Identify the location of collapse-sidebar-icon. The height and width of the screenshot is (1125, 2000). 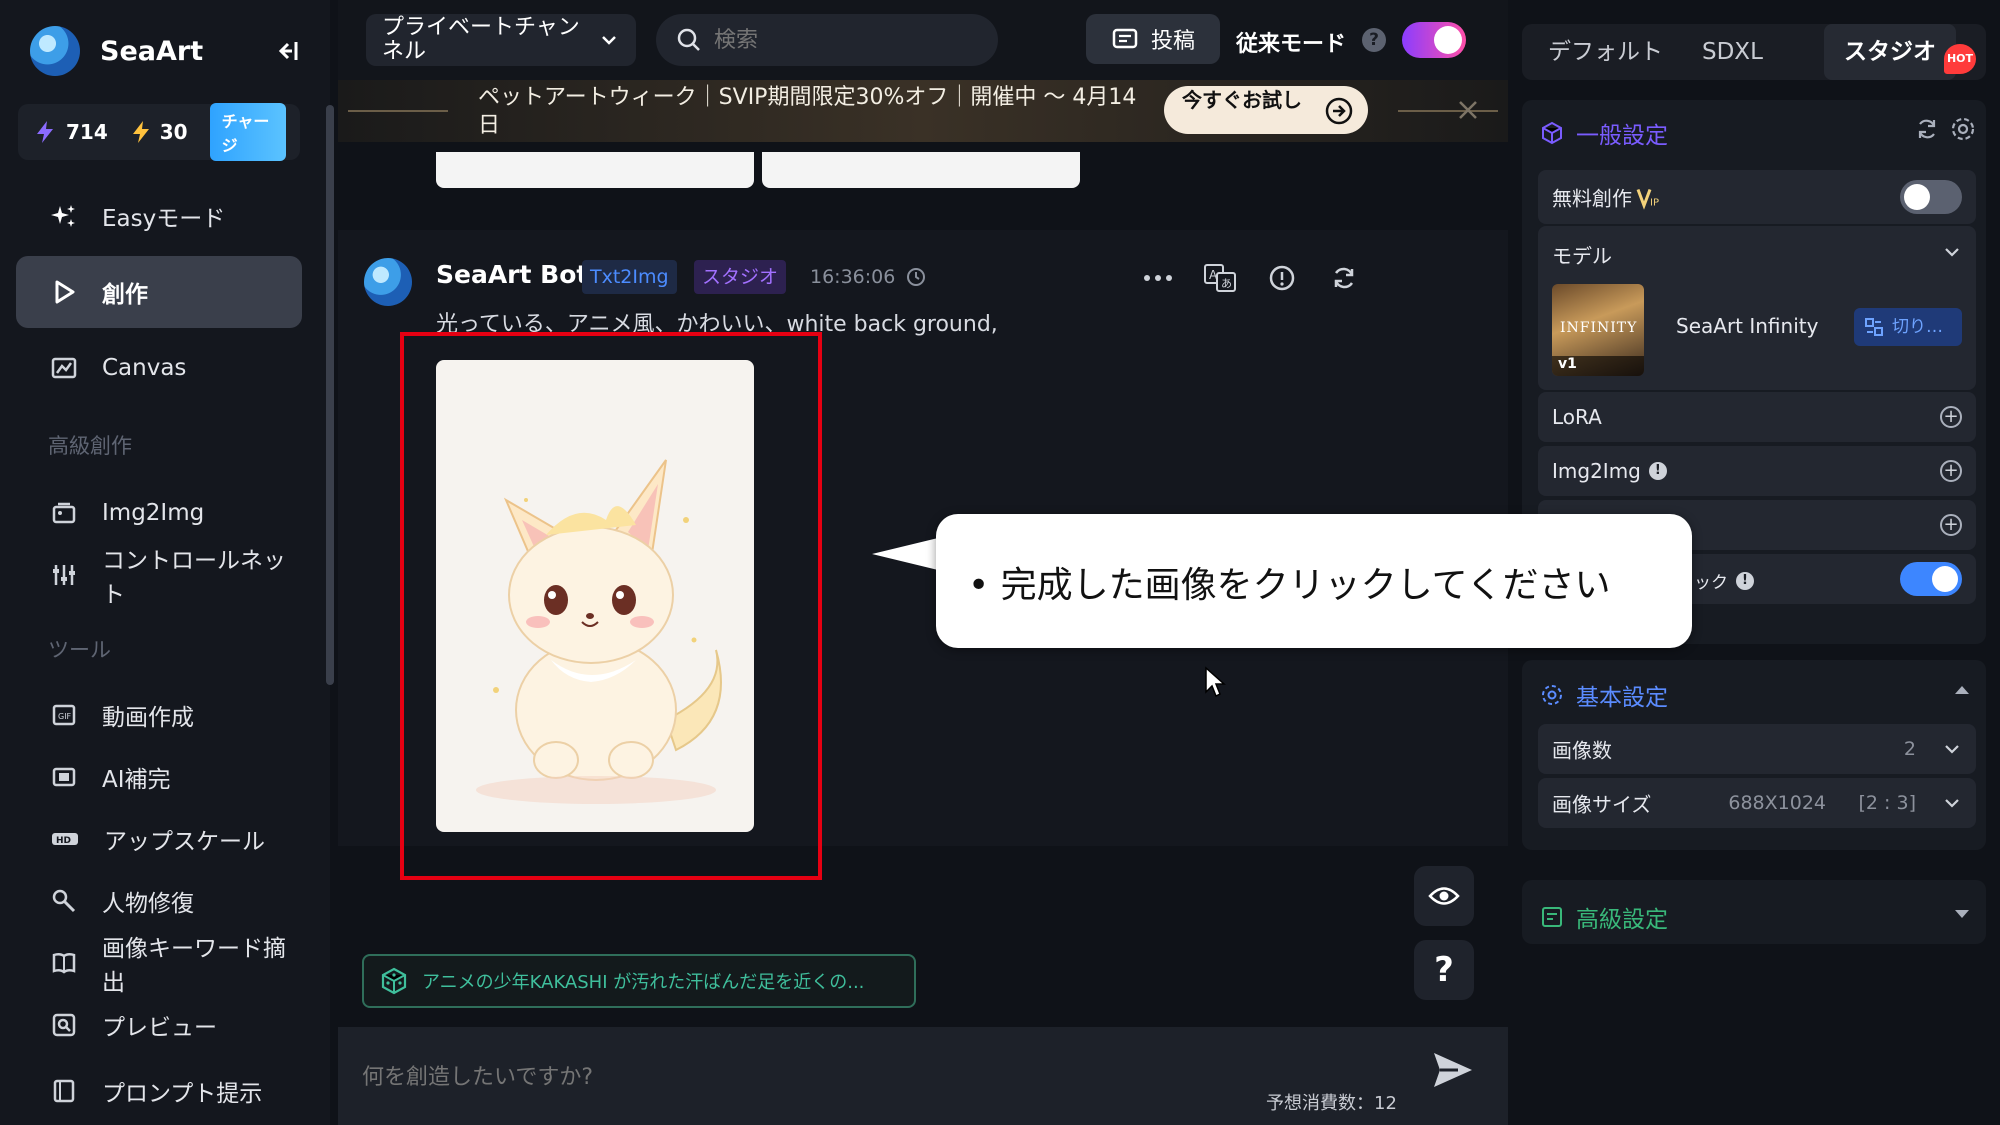
(285, 51).